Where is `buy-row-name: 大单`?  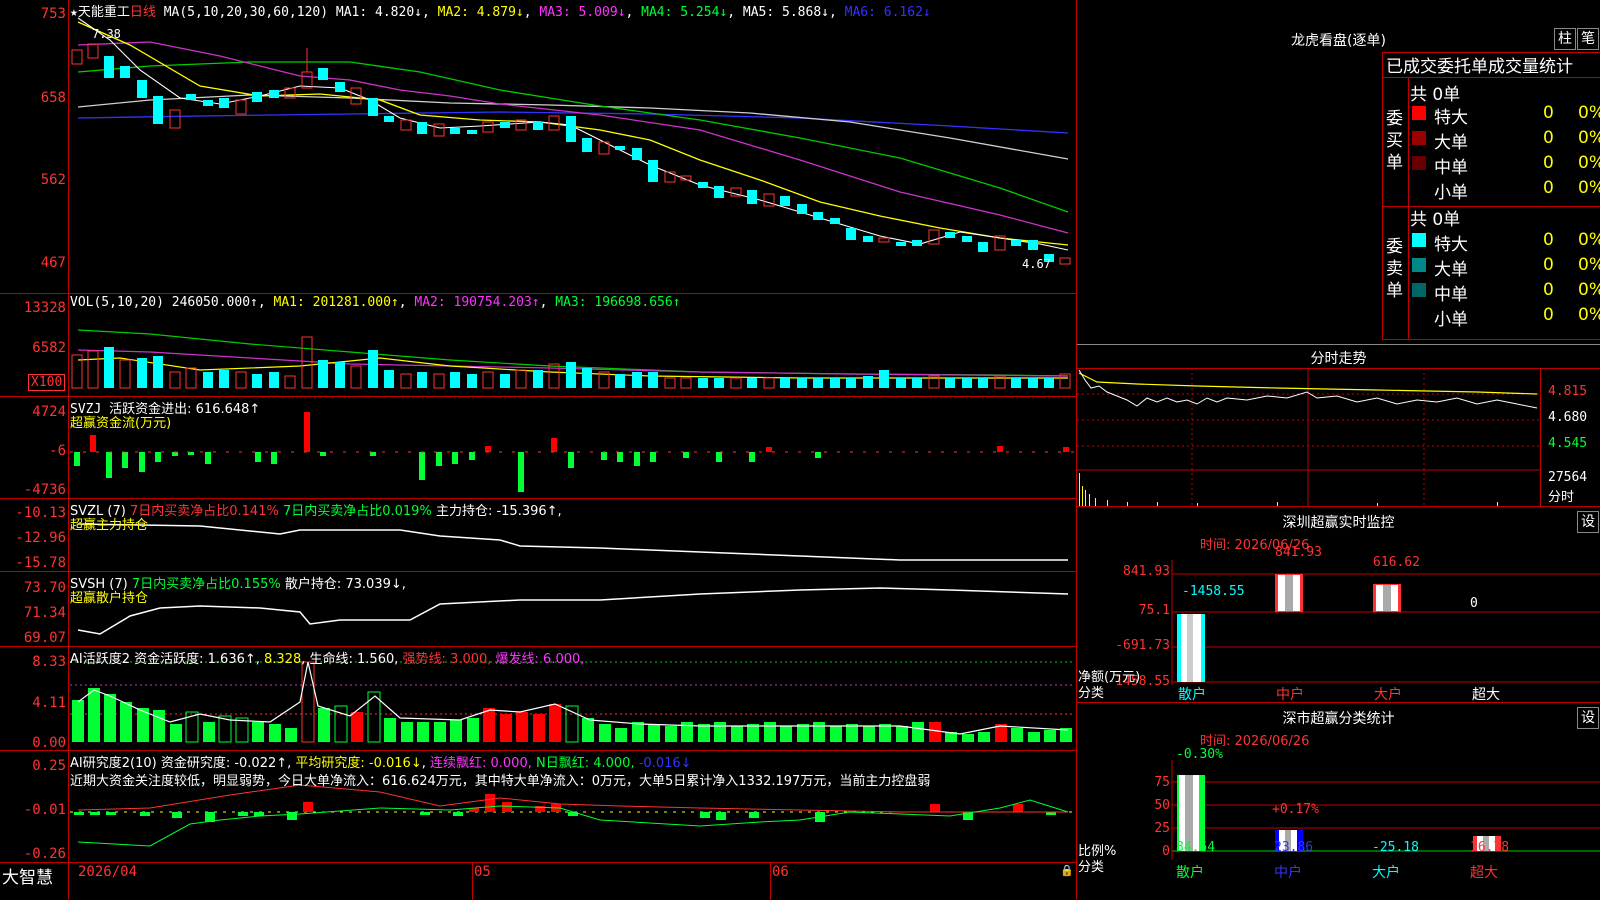 buy-row-name: 大单 is located at coordinates (1451, 143).